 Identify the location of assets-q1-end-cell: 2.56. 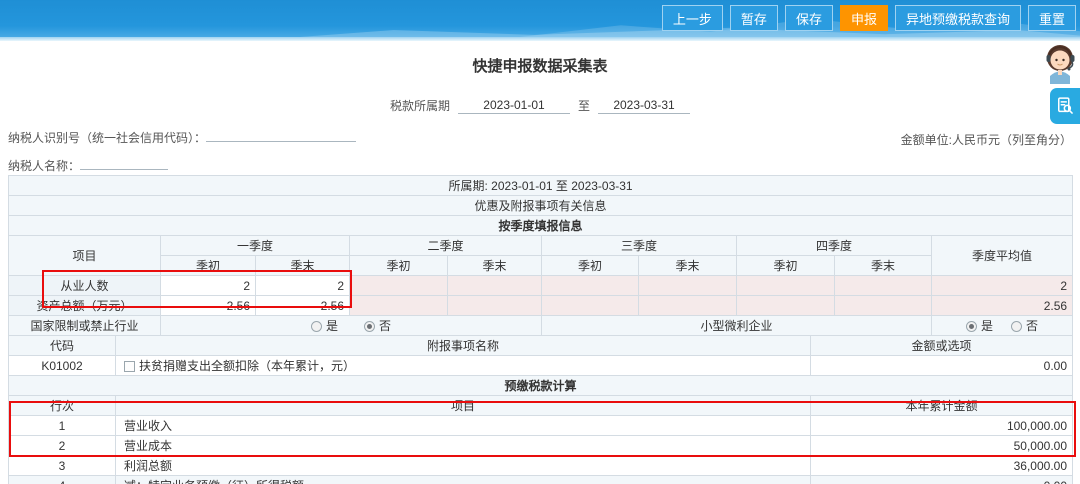
(302, 305).